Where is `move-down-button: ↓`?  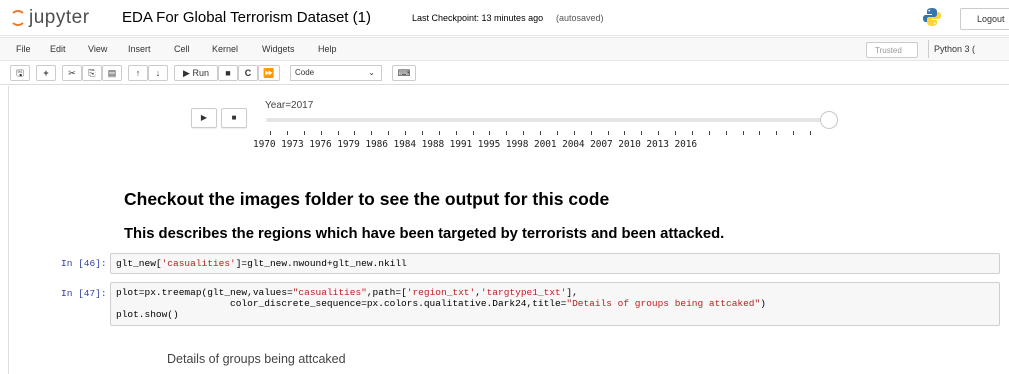
move-down-button: ↓ is located at coordinates (158, 73).